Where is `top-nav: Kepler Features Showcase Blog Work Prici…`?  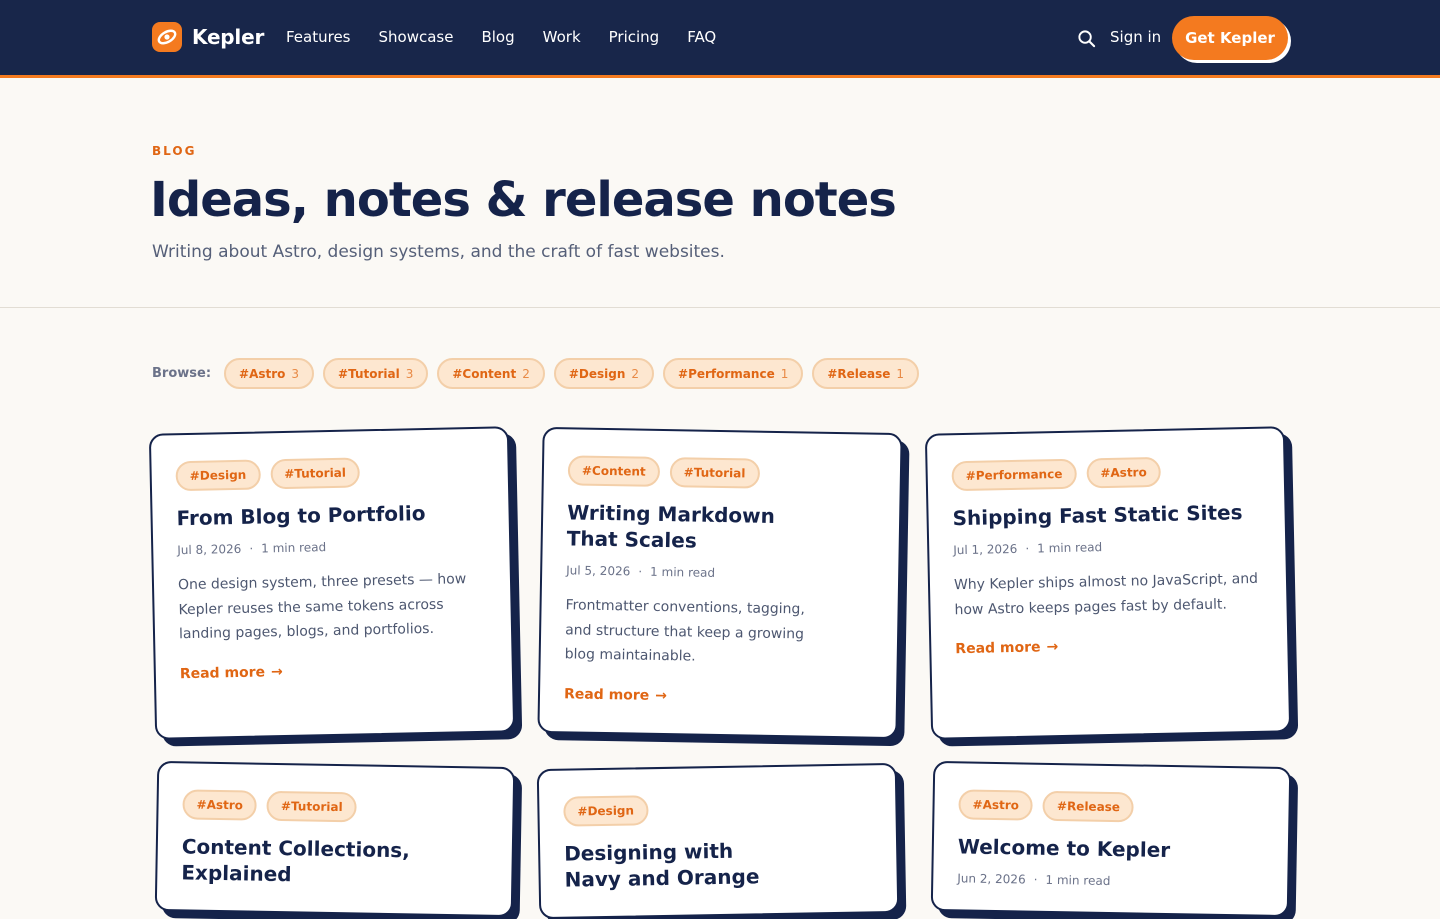 top-nav: Kepler Features Showcase Blog Work Prici… is located at coordinates (720, 39).